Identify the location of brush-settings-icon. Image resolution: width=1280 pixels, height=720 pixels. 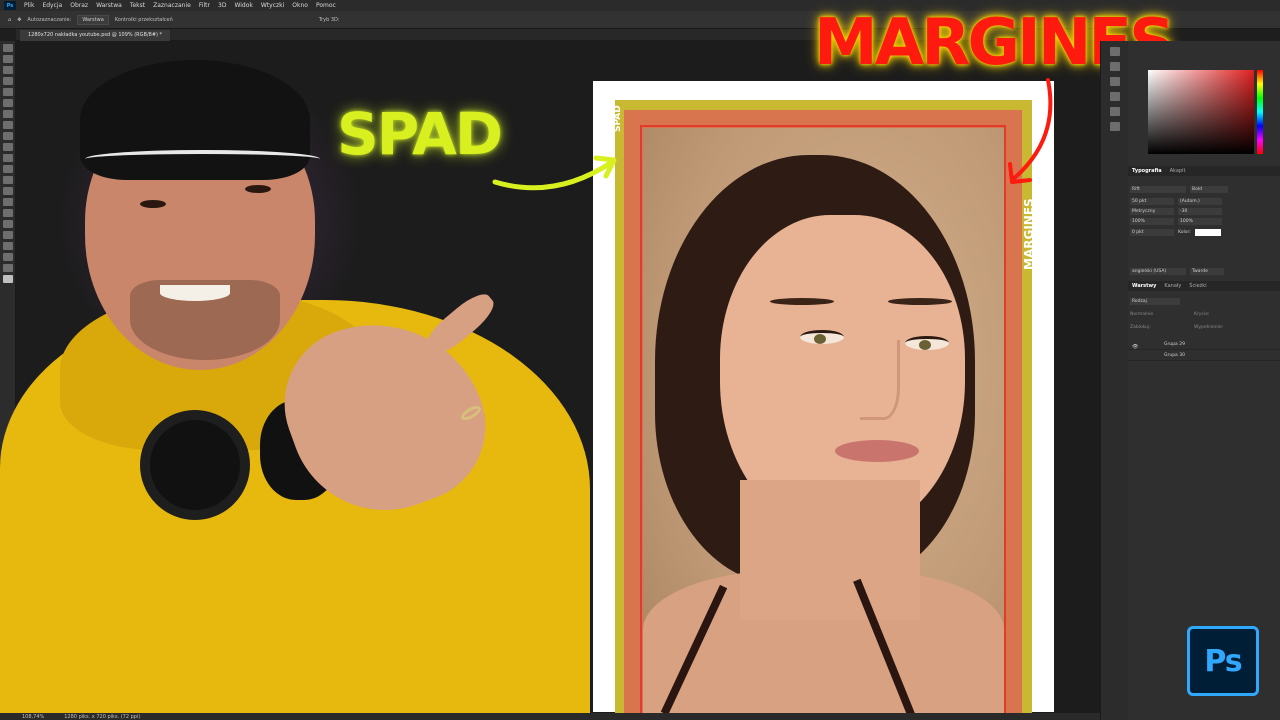
(1114, 81).